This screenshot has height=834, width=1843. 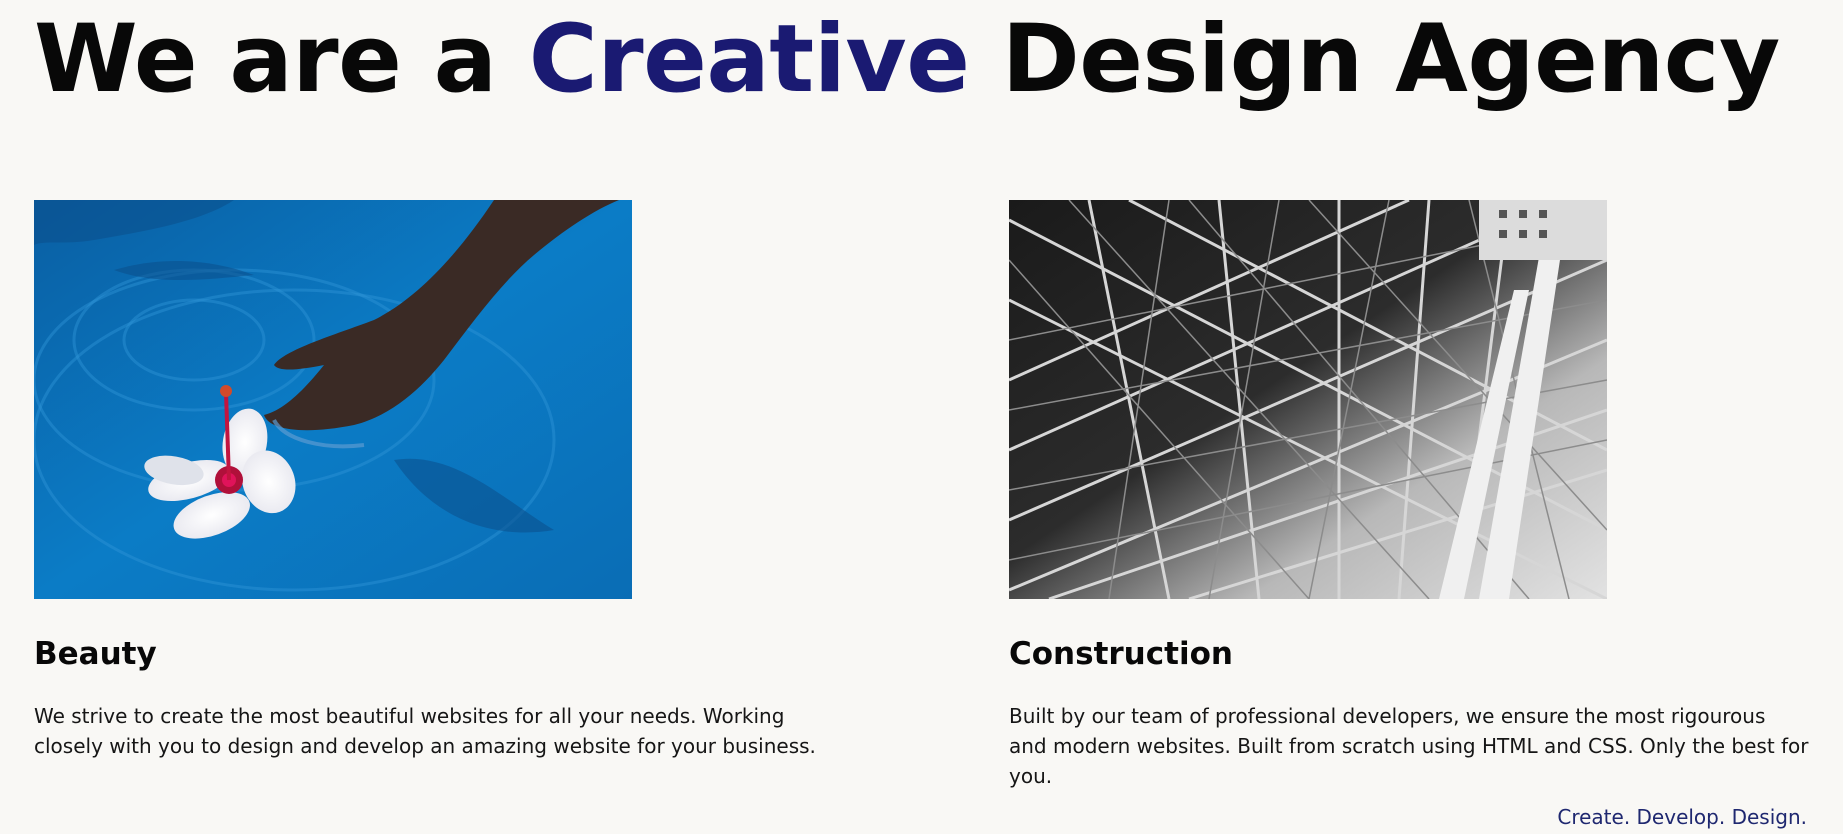 I want to click on hero-title-suffix: Design Agency, so click(x=1375, y=59).